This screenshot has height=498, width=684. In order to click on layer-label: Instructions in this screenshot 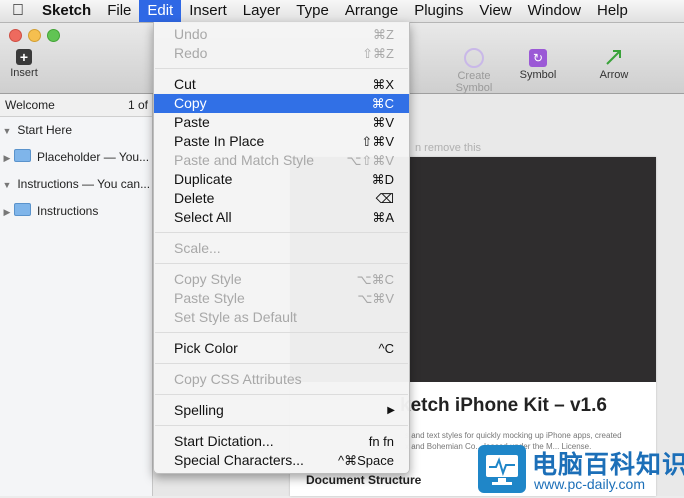, I will do `click(68, 211)`.